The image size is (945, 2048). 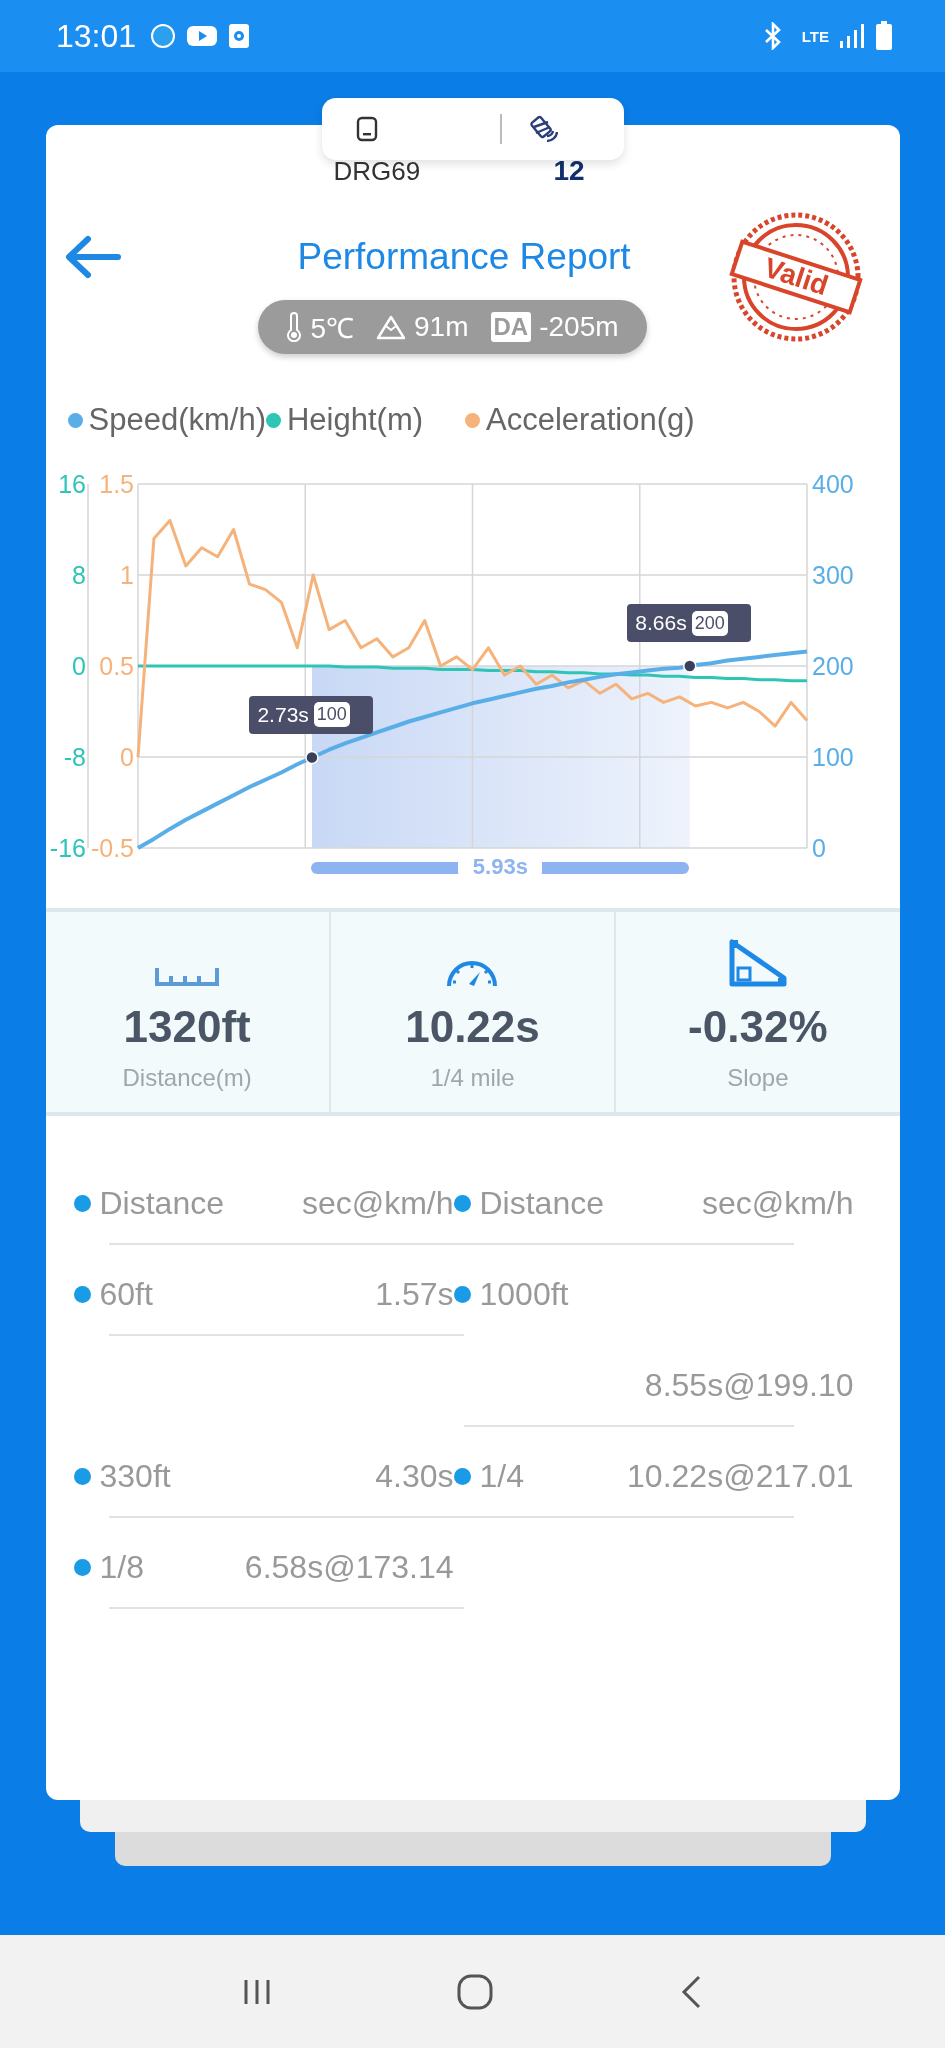 I want to click on slope-icon, so click(x=757, y=963).